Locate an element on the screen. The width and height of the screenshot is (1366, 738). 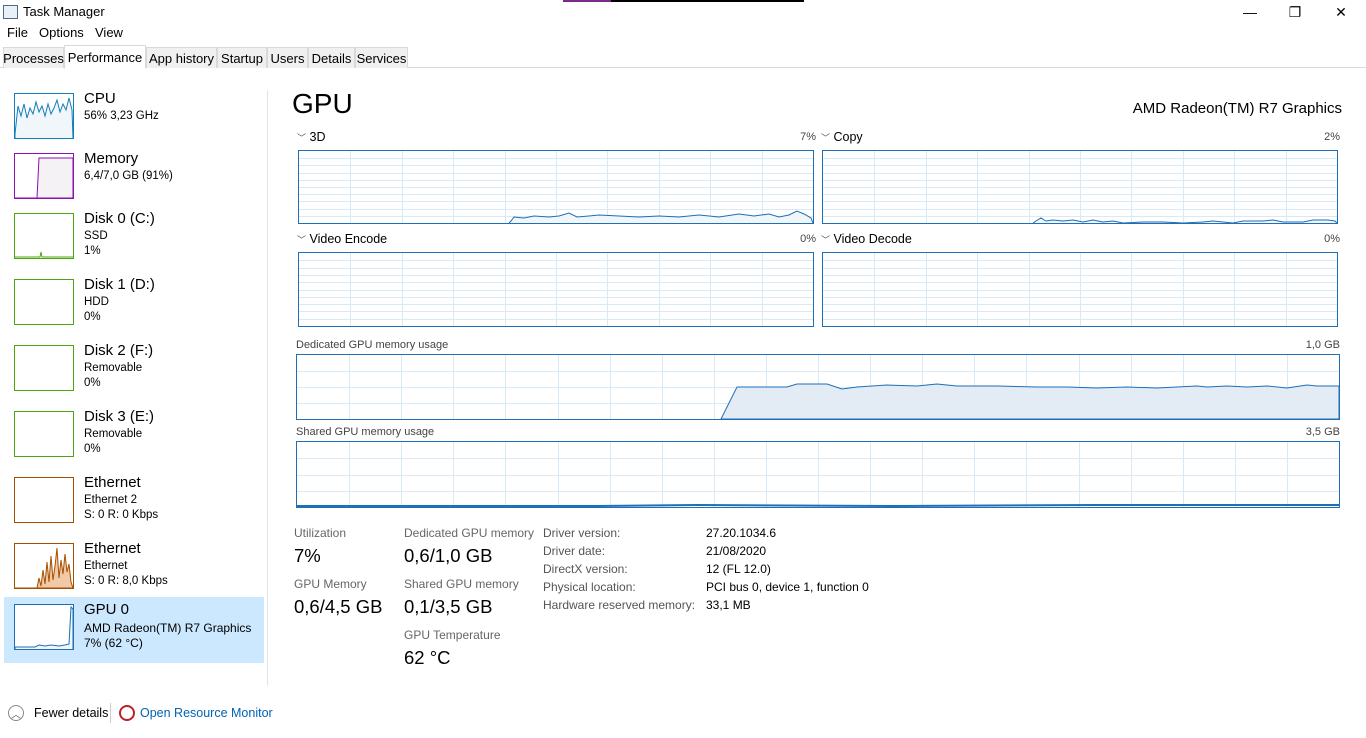
sidebar-item-disk3: Disk 3 (E:) Removable 0% is located at coordinates (134, 437).